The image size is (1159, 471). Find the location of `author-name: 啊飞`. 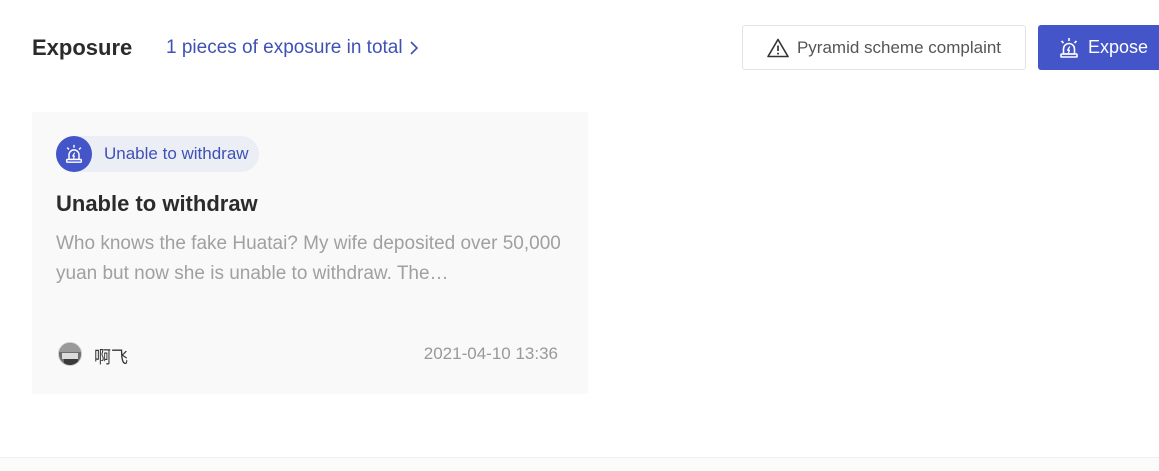

author-name: 啊飞 is located at coordinates (111, 358).